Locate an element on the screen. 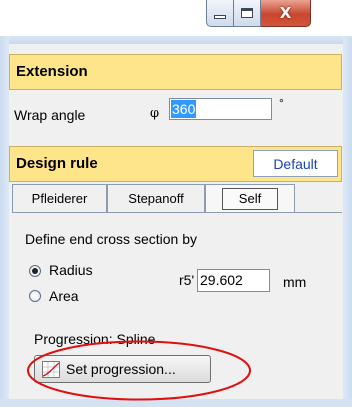 This screenshot has width=352, height=407. tab-divider is located at coordinates (177, 212).